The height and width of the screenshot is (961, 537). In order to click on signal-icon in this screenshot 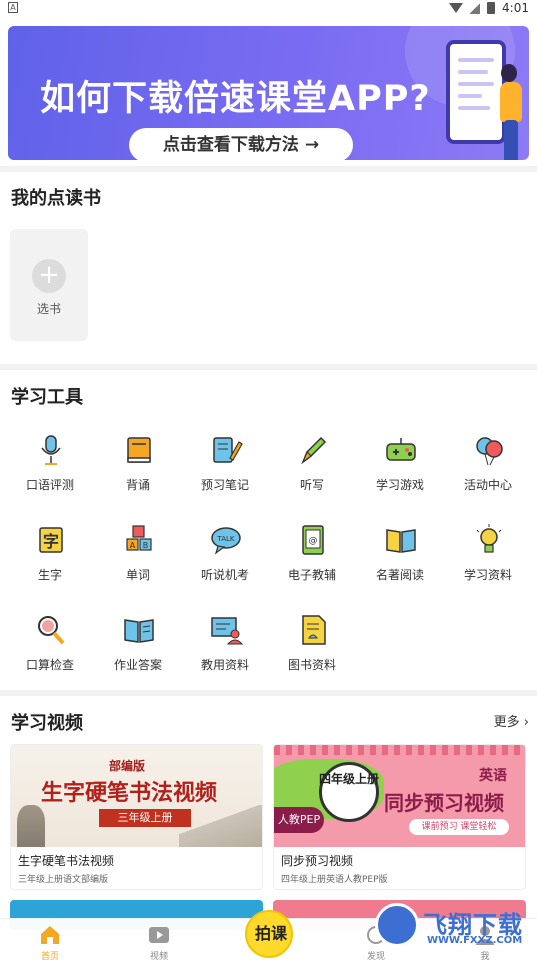, I will do `click(475, 8)`.